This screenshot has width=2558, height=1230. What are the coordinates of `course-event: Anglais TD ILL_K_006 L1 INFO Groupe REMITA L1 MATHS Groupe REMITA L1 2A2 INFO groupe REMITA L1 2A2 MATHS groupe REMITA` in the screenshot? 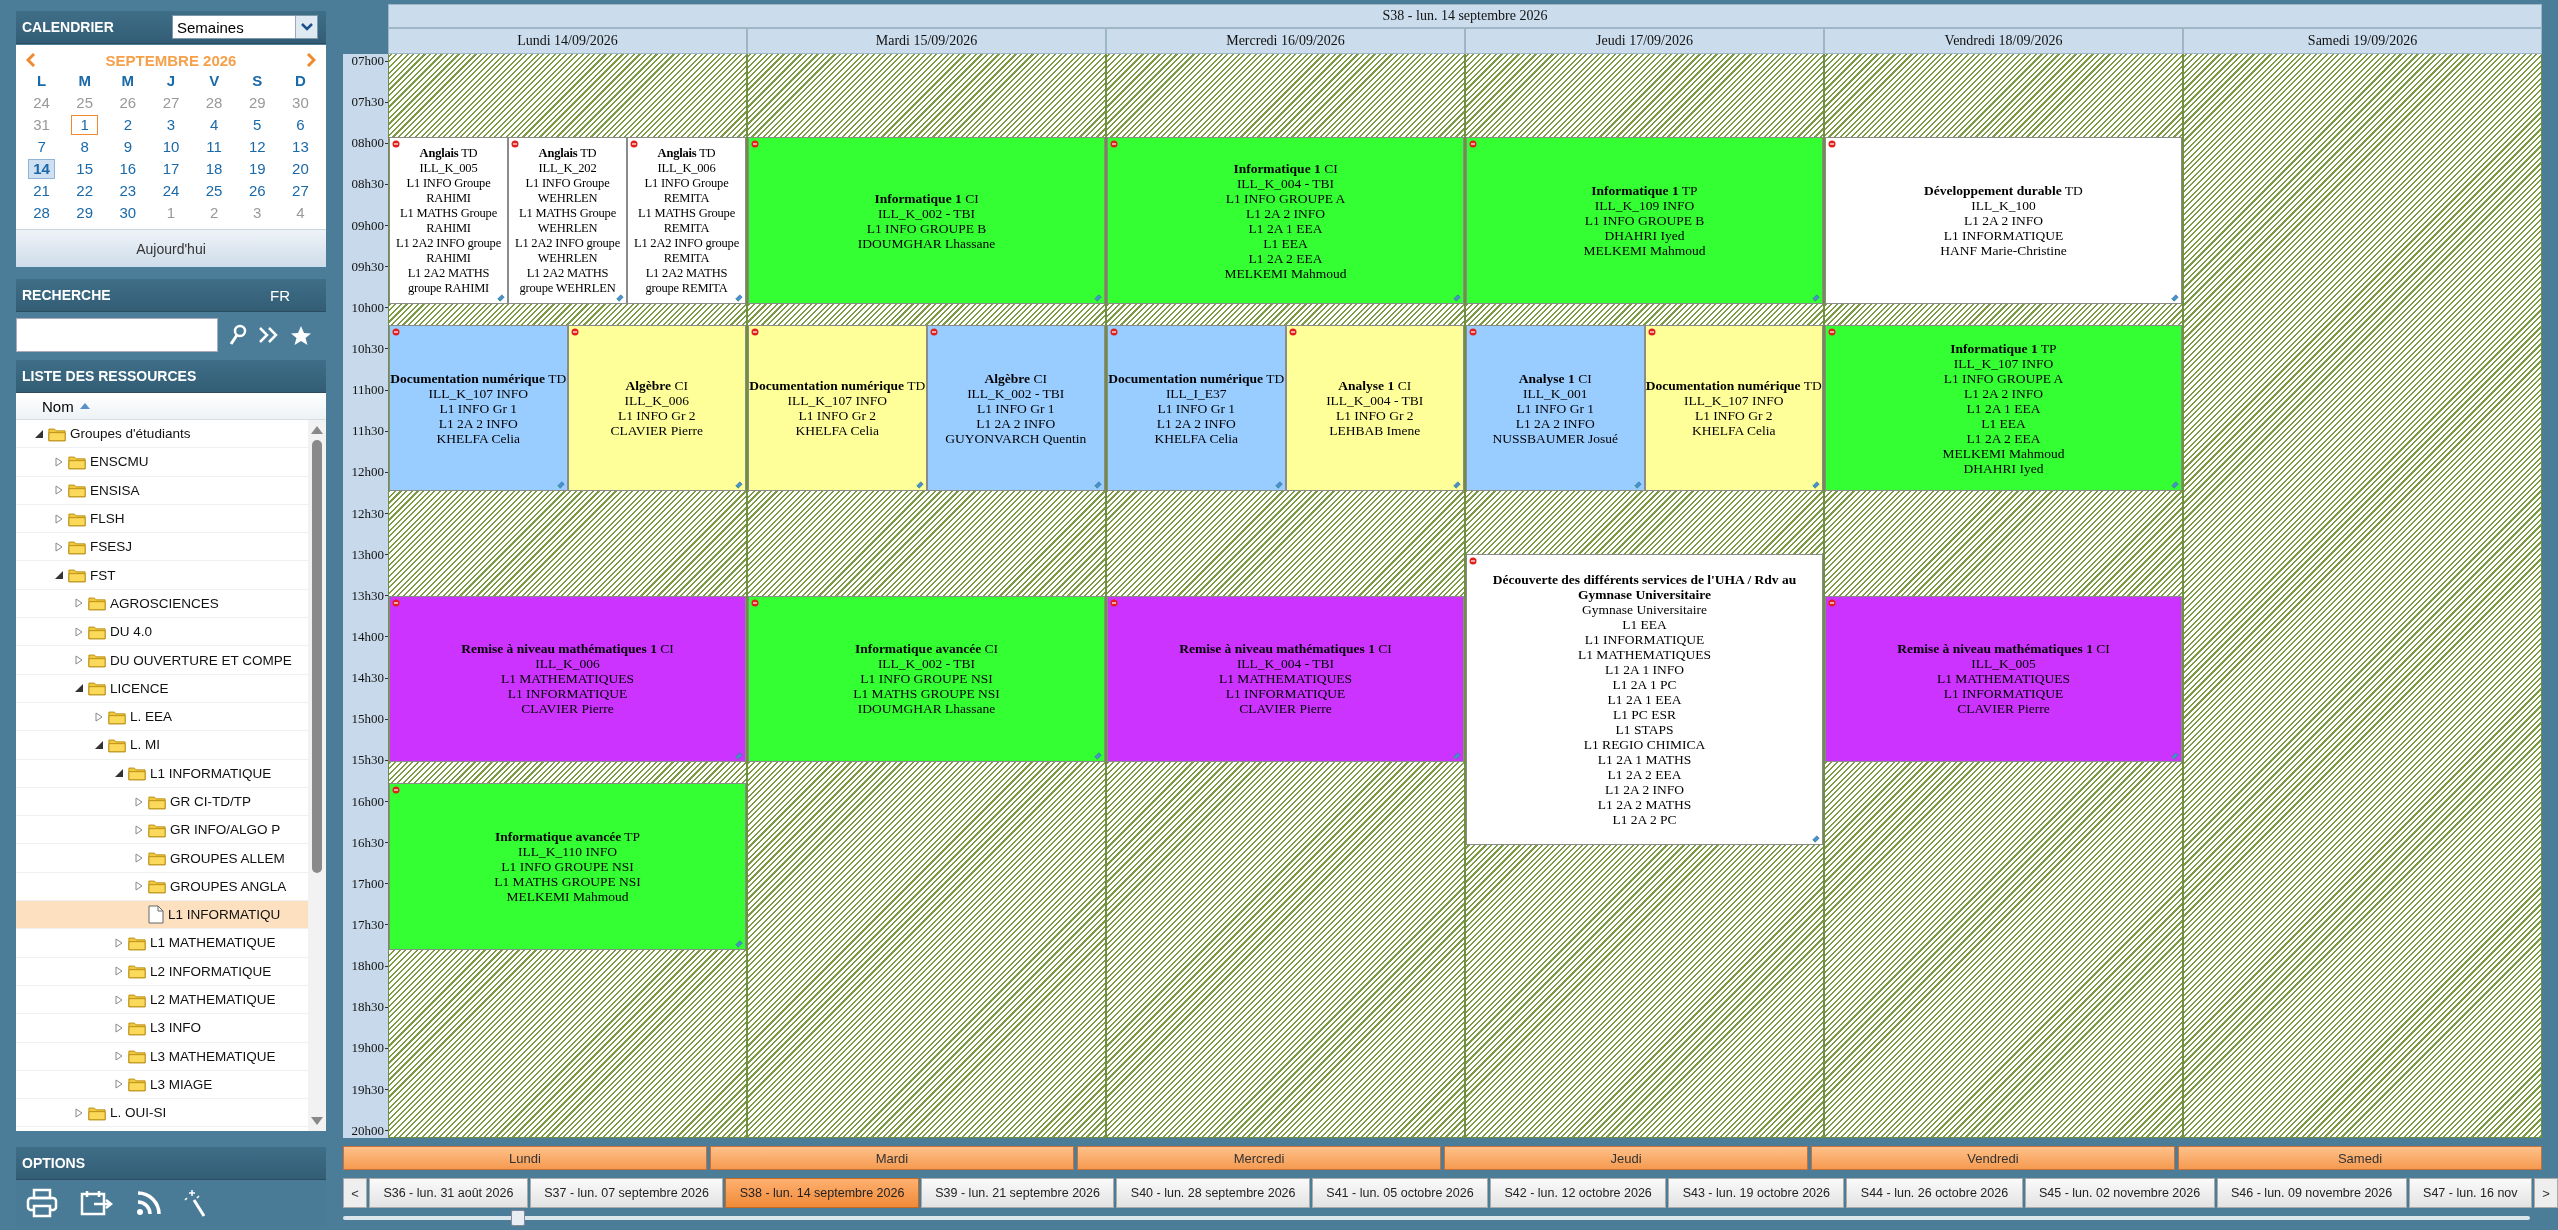 It's located at (686, 220).